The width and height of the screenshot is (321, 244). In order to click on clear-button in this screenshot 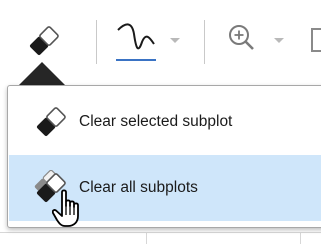, I will do `click(44, 41)`.